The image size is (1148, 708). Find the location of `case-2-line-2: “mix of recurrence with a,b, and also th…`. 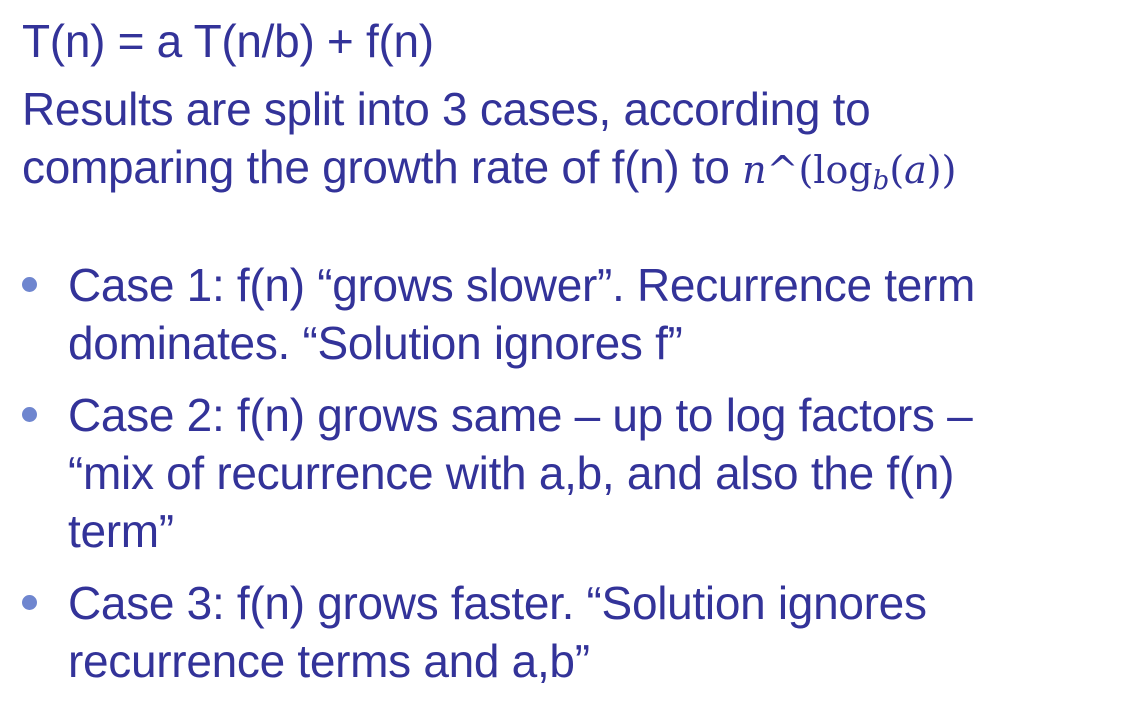

case-2-line-2: “mix of recurrence with a,b, and also th… is located at coordinates (511, 473).